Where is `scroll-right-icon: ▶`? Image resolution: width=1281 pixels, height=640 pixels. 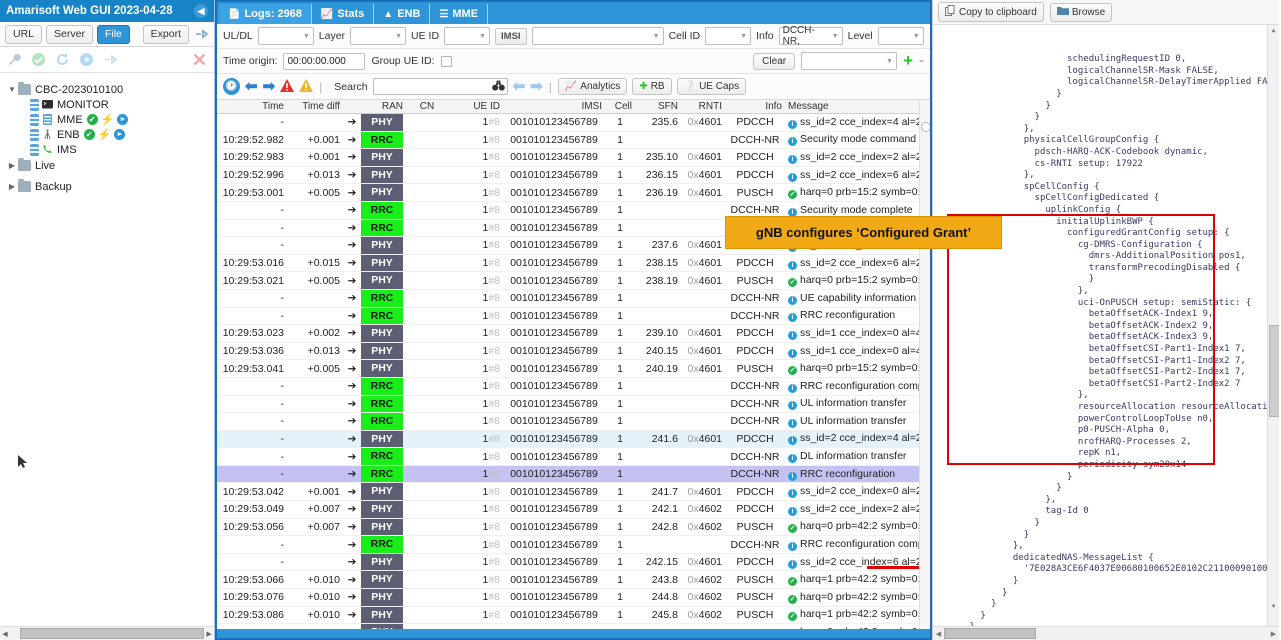 scroll-right-icon: ▶ is located at coordinates (1273, 634).